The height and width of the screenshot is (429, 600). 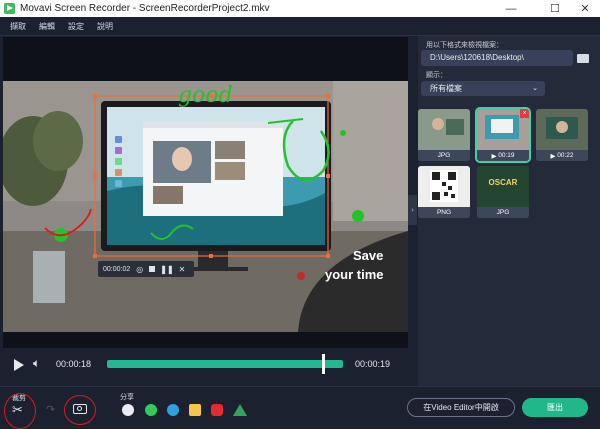 What do you see at coordinates (128, 410) in the screenshot?
I see `cloud-upload-icon` at bounding box center [128, 410].